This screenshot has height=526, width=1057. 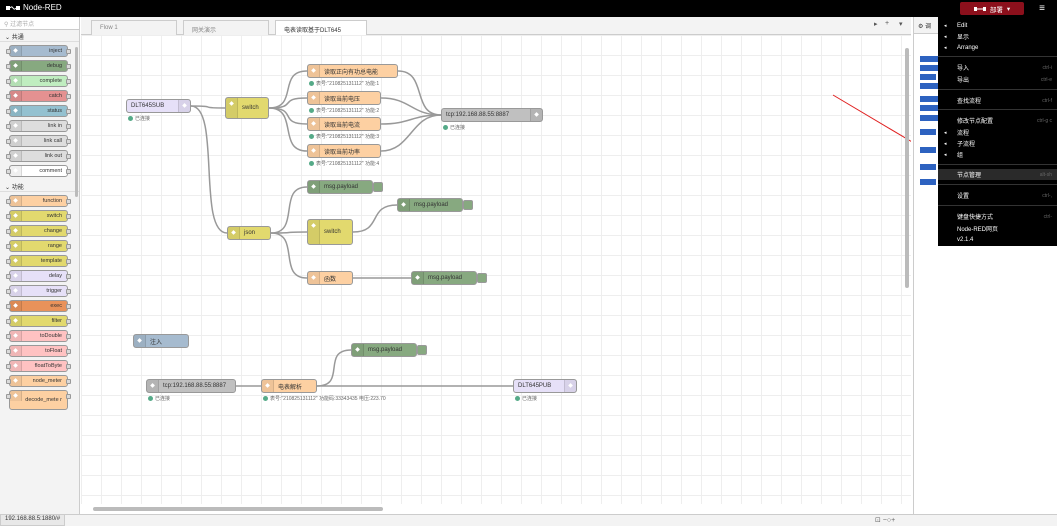 I want to click on tab-menu-icon: ▾, so click(x=901, y=24).